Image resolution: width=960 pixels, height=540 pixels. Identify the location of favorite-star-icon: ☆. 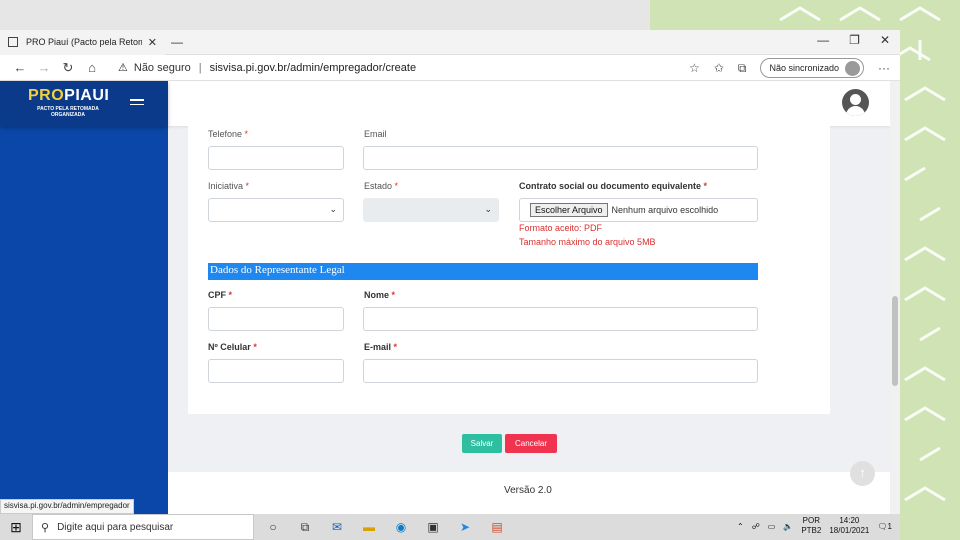
(694, 68).